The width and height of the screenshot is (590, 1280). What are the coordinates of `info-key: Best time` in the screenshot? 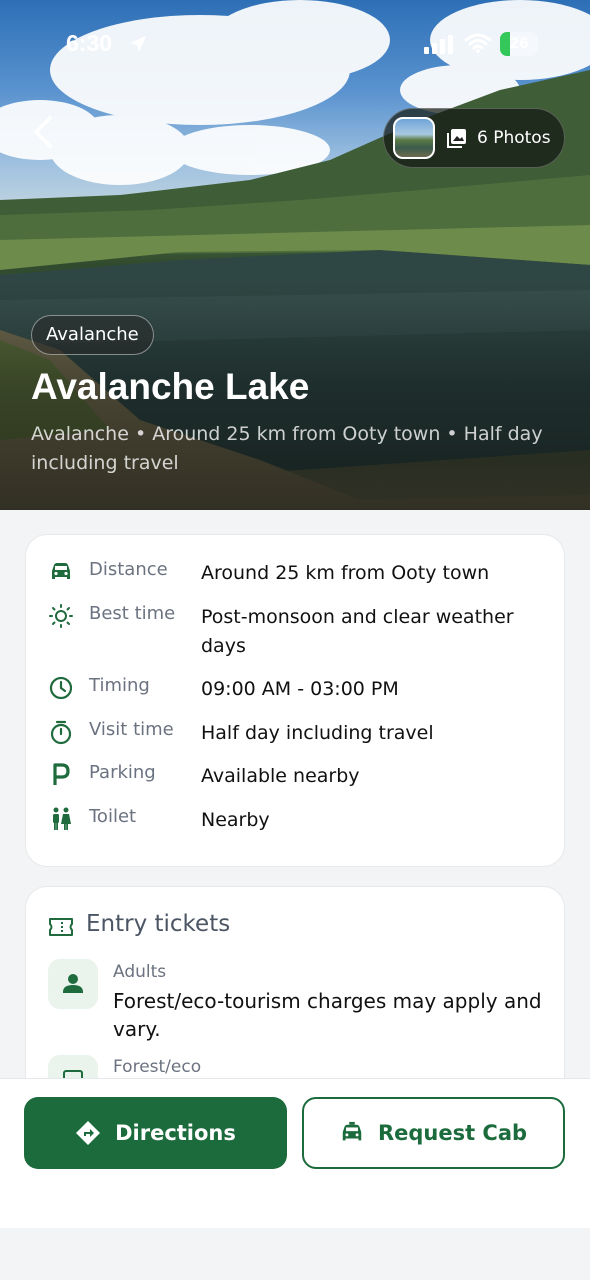 It's located at (132, 613).